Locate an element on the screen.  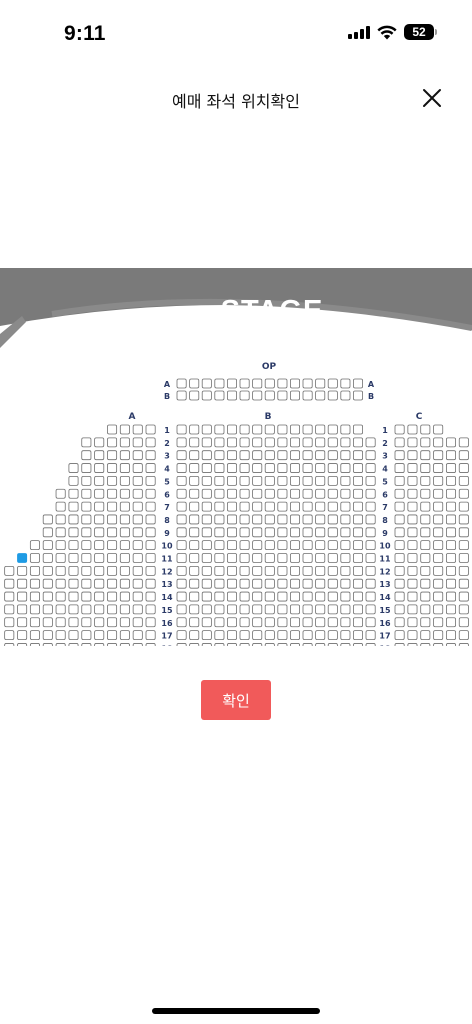
confirm-button: 확인 is located at coordinates (236, 700).